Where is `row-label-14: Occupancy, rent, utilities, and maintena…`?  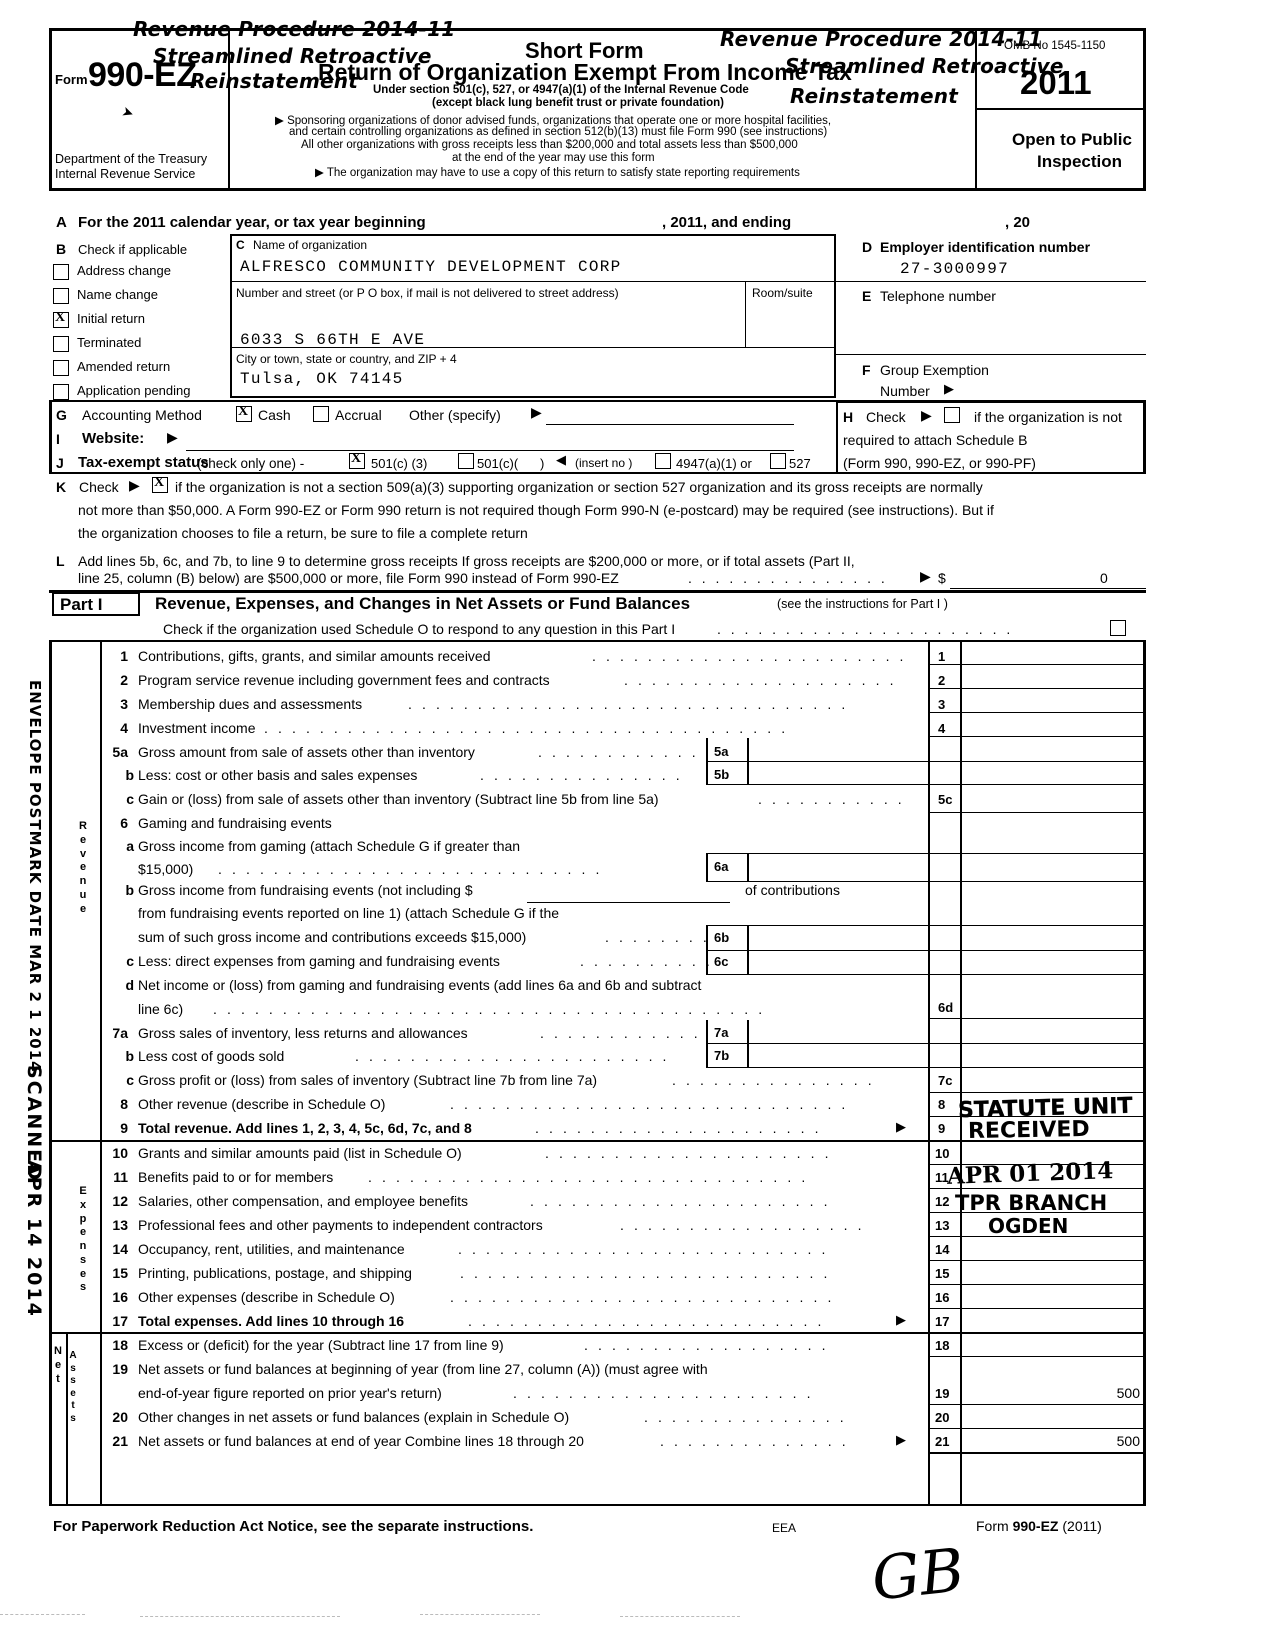 row-label-14: Occupancy, rent, utilities, and maintena… is located at coordinates (271, 1249).